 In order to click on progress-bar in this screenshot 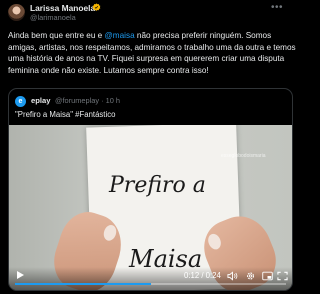, I will do `click(150, 284)`.